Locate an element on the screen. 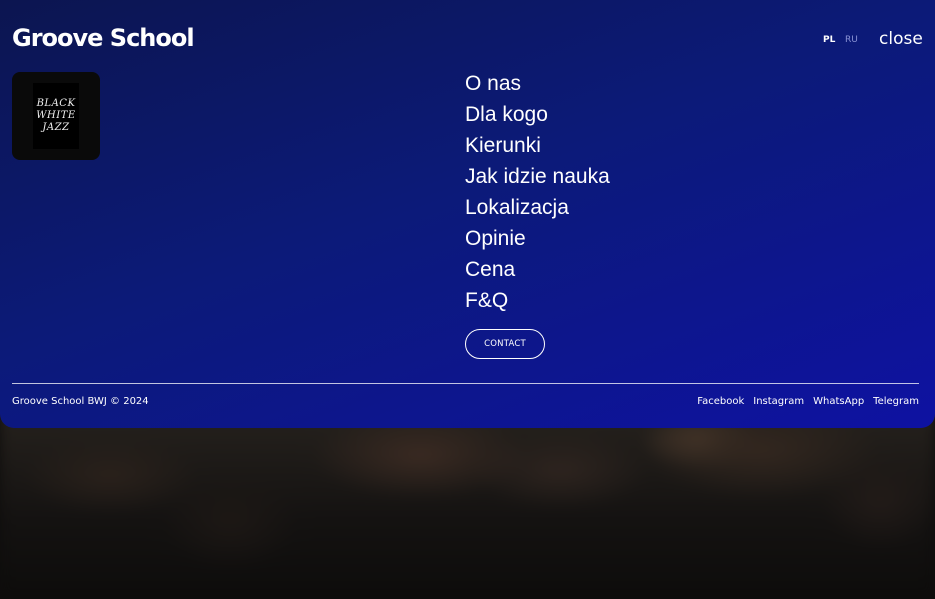 This screenshot has height=599, width=935. nav-item-dla-kogo: Dla kogo is located at coordinates (537, 114).